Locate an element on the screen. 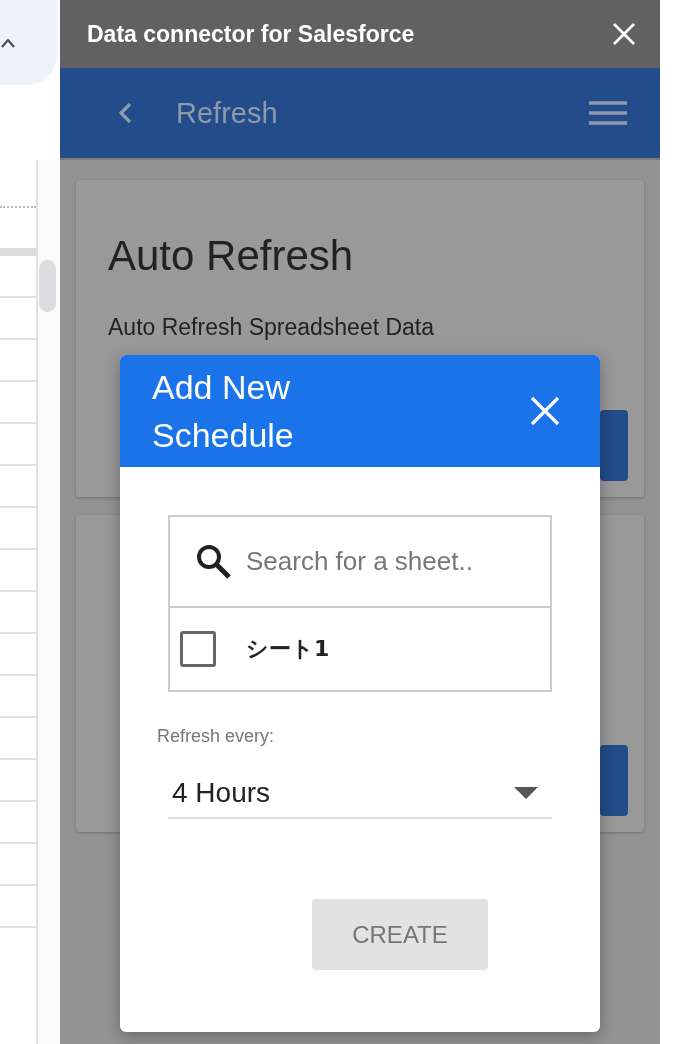 This screenshot has width=674, height=1044. sheet-name: シート1 is located at coordinates (288, 649).